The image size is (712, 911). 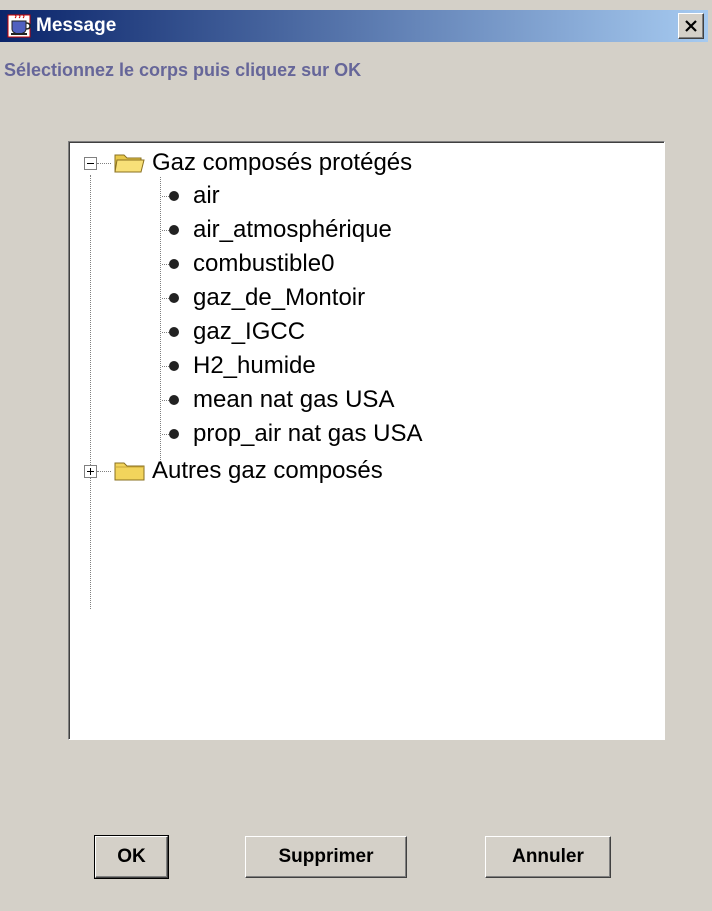 I want to click on tree-item: air_atmosphérique, so click(x=349, y=230).